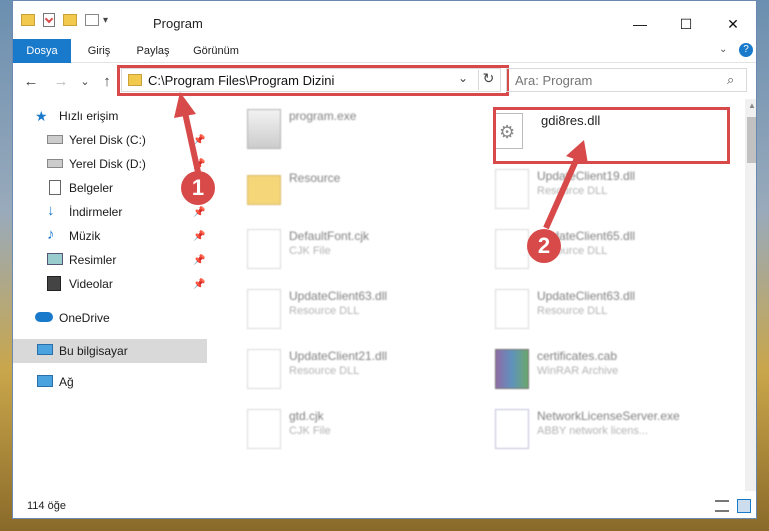 This screenshot has height=531, width=769. Describe the element at coordinates (361, 249) in the screenshot. I see `file-item: DefaultFont.cjk CJK File` at that location.